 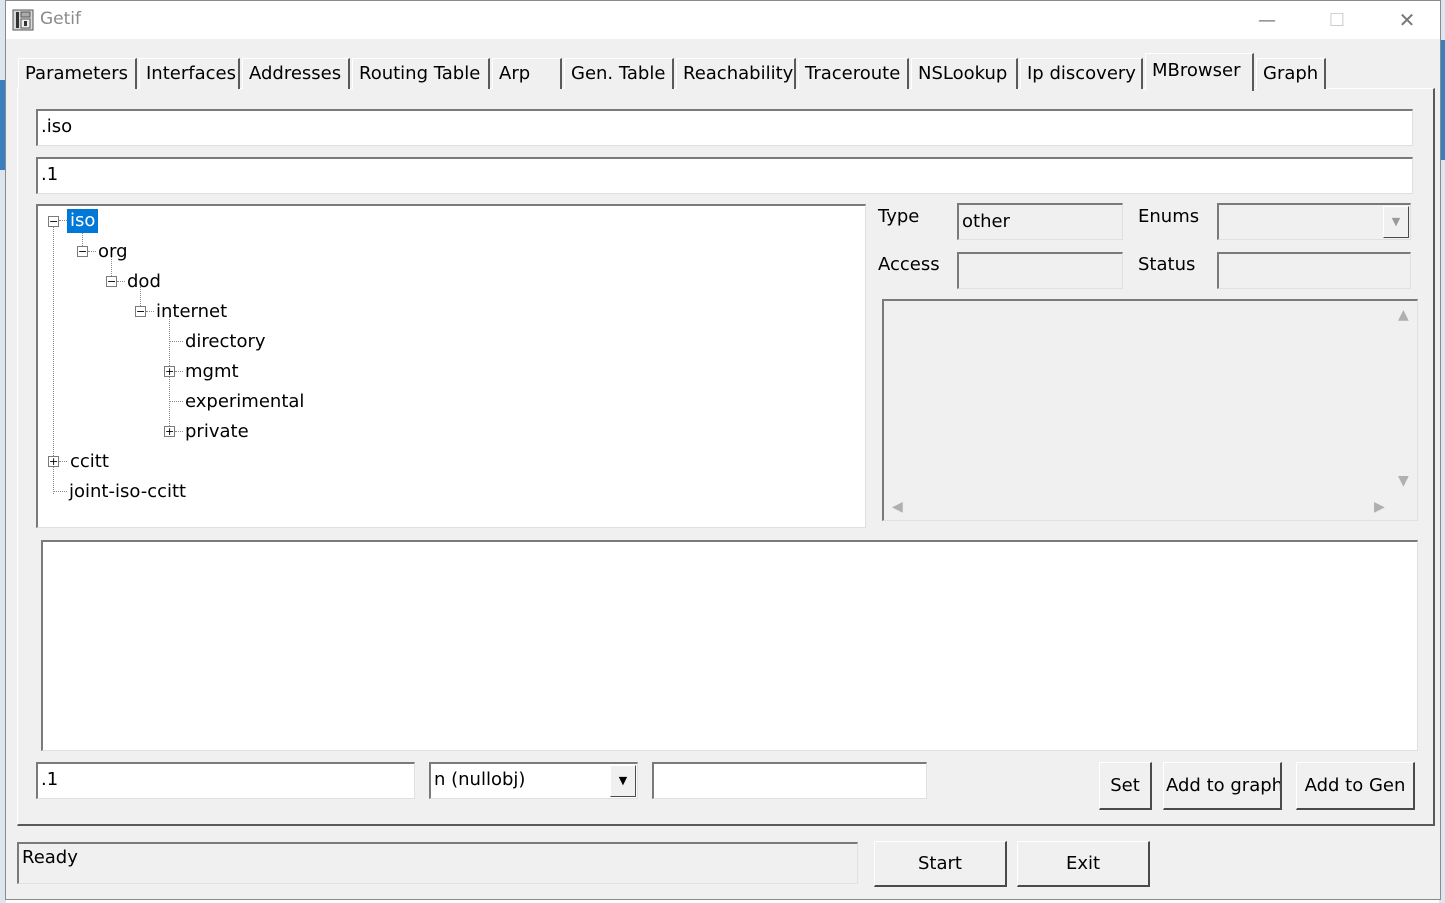 What do you see at coordinates (83, 221) in the screenshot?
I see `tree-node-iso: iso` at bounding box center [83, 221].